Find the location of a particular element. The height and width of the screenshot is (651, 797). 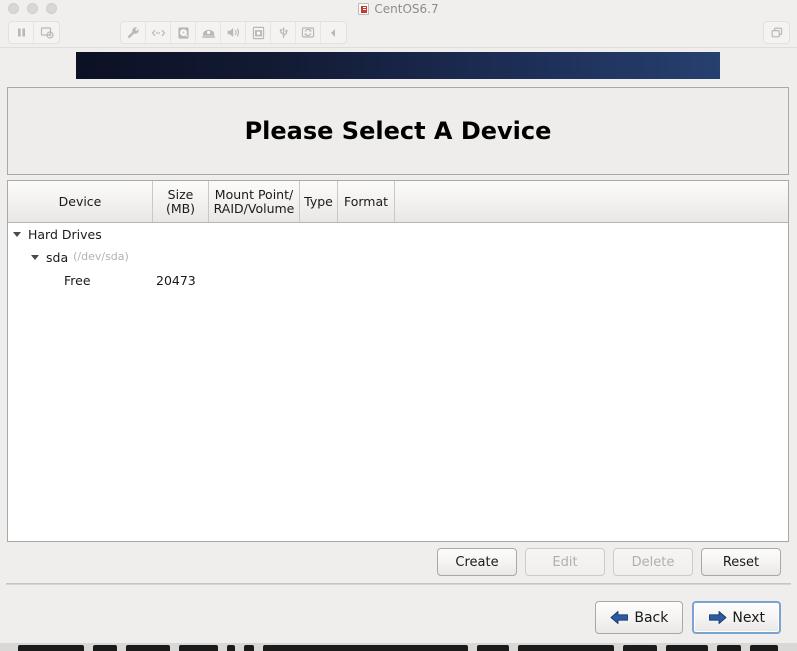

cd-drive-button is located at coordinates (258, 32).